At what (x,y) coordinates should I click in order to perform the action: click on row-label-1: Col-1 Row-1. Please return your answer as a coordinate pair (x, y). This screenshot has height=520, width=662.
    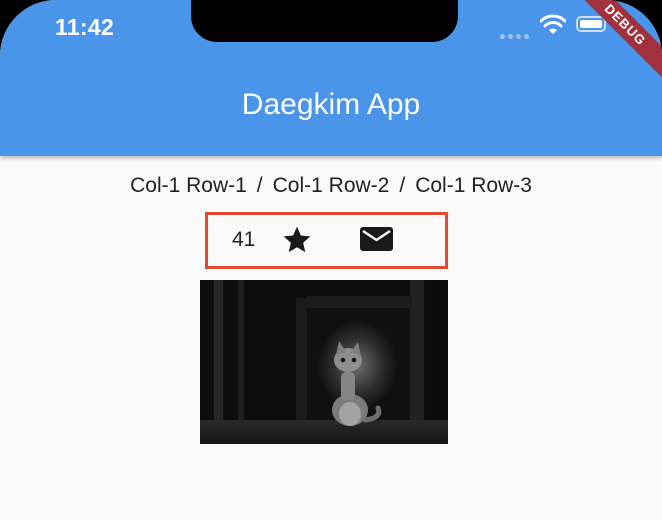
    Looking at the image, I should click on (188, 185).